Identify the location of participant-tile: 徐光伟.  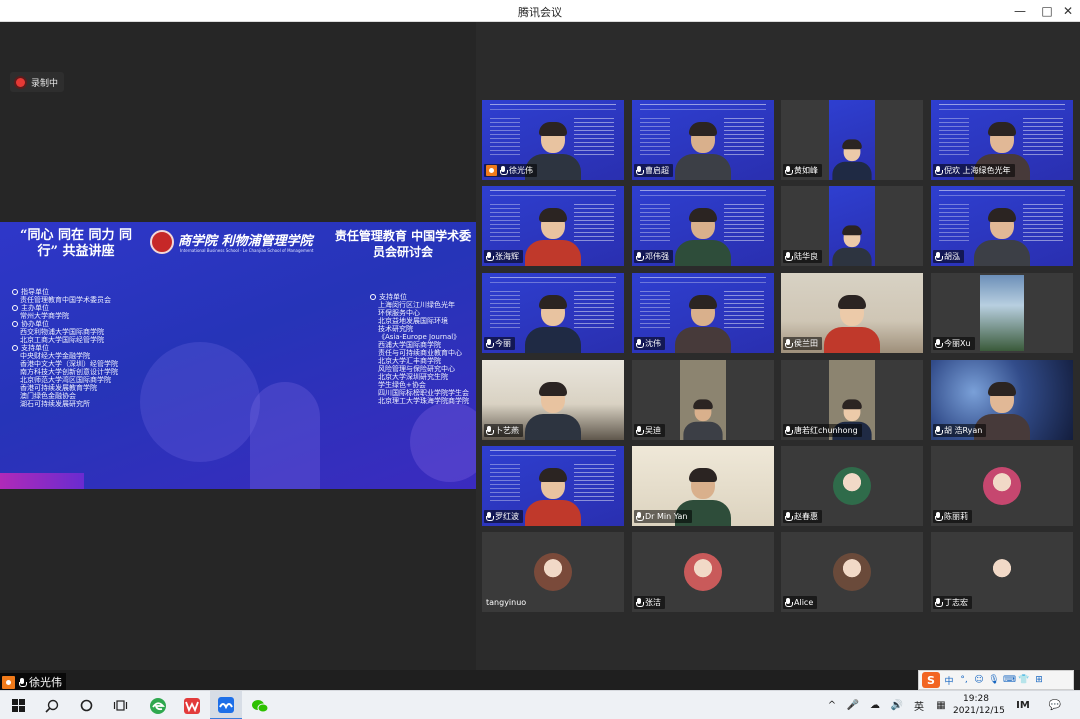
(553, 140).